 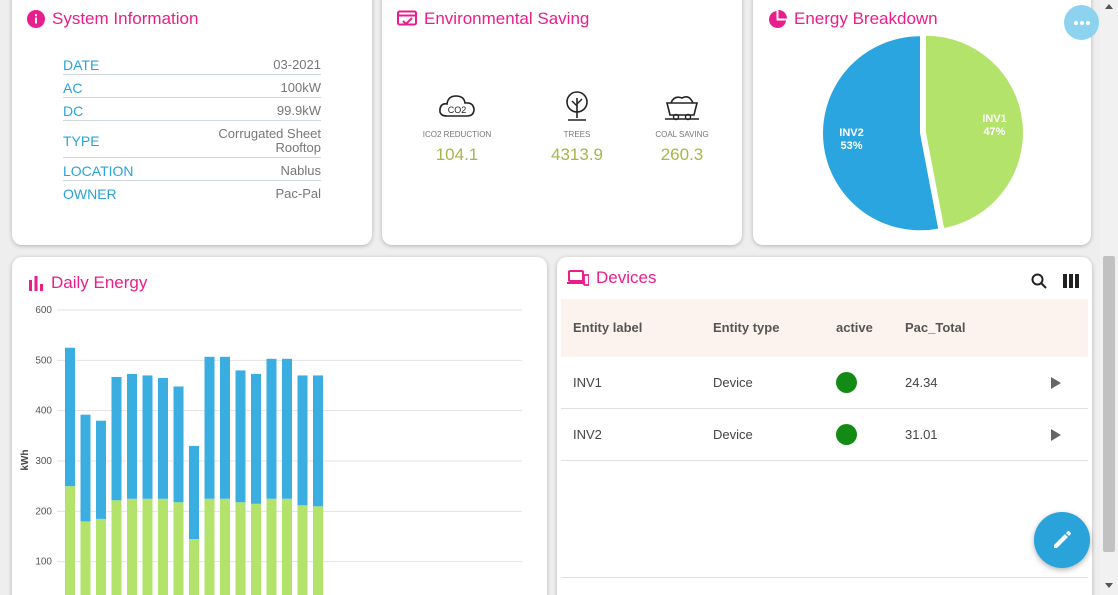 What do you see at coordinates (746, 328) in the screenshot?
I see `column-header-entity-type: Entity type` at bounding box center [746, 328].